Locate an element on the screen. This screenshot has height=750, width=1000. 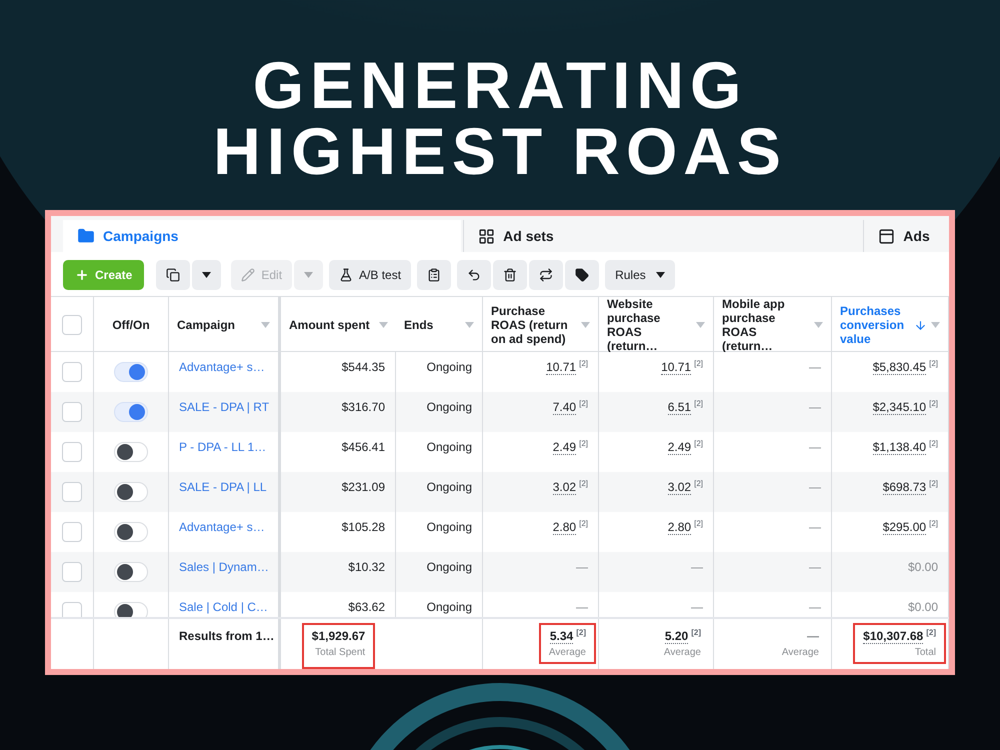
clipboard-button is located at coordinates (434, 275).